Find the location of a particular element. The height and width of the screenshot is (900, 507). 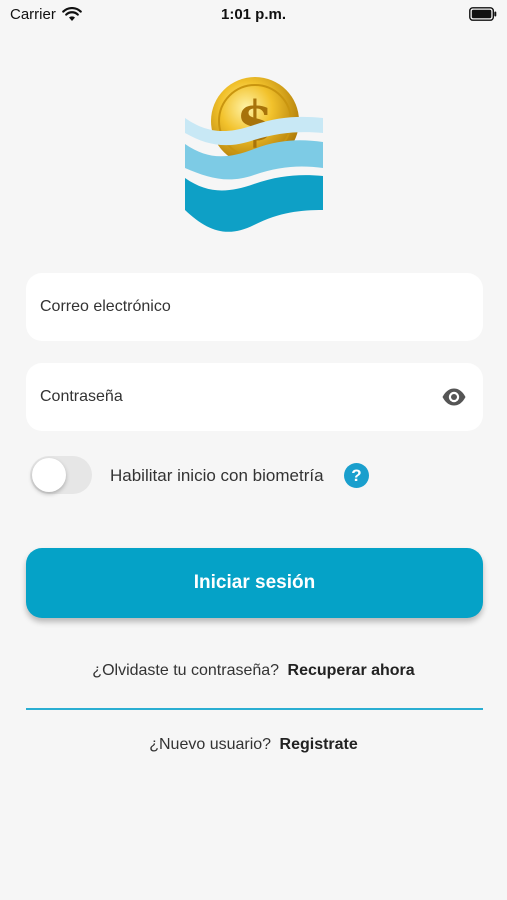

password-field is located at coordinates (254, 397).